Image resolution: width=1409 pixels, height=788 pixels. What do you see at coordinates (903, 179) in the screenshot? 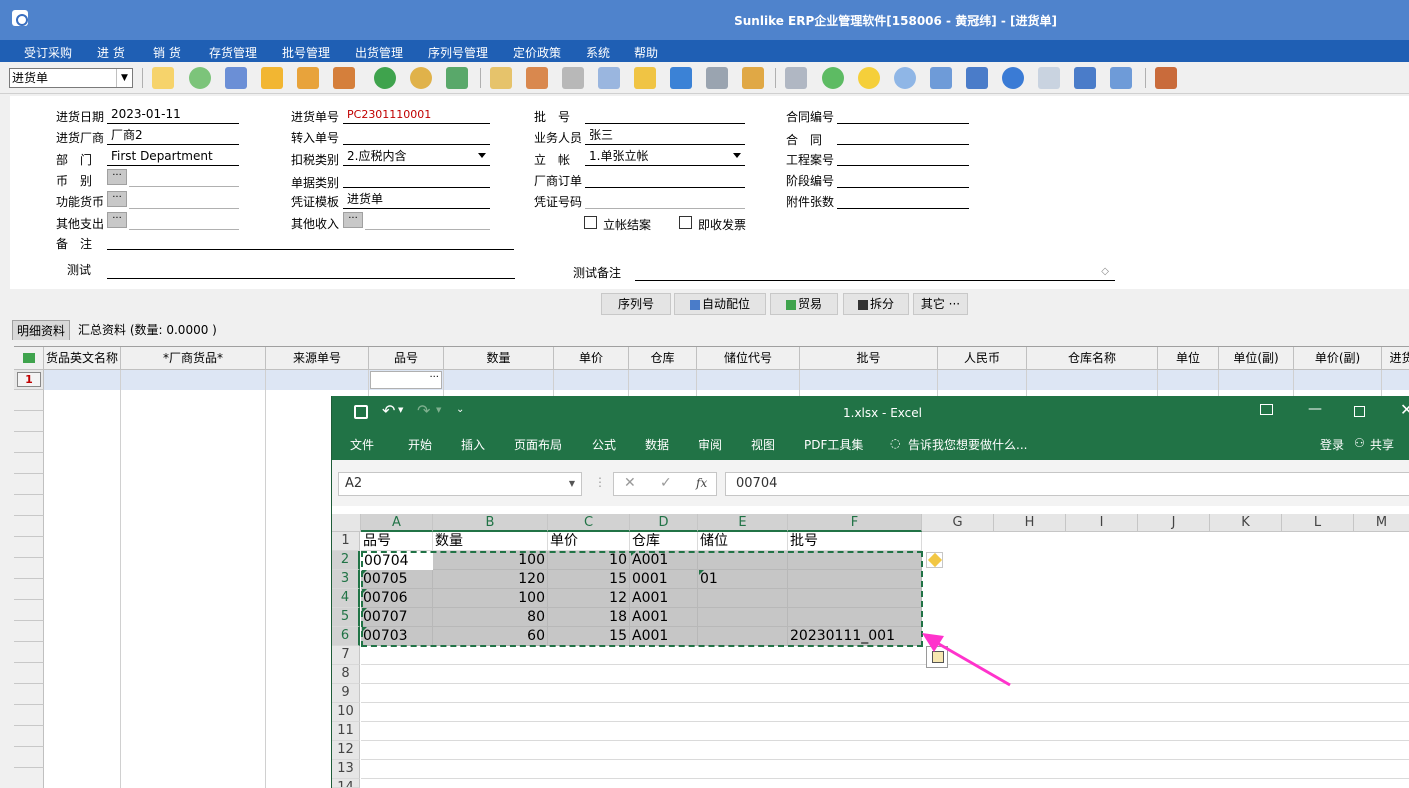
I see `stage-field` at bounding box center [903, 179].